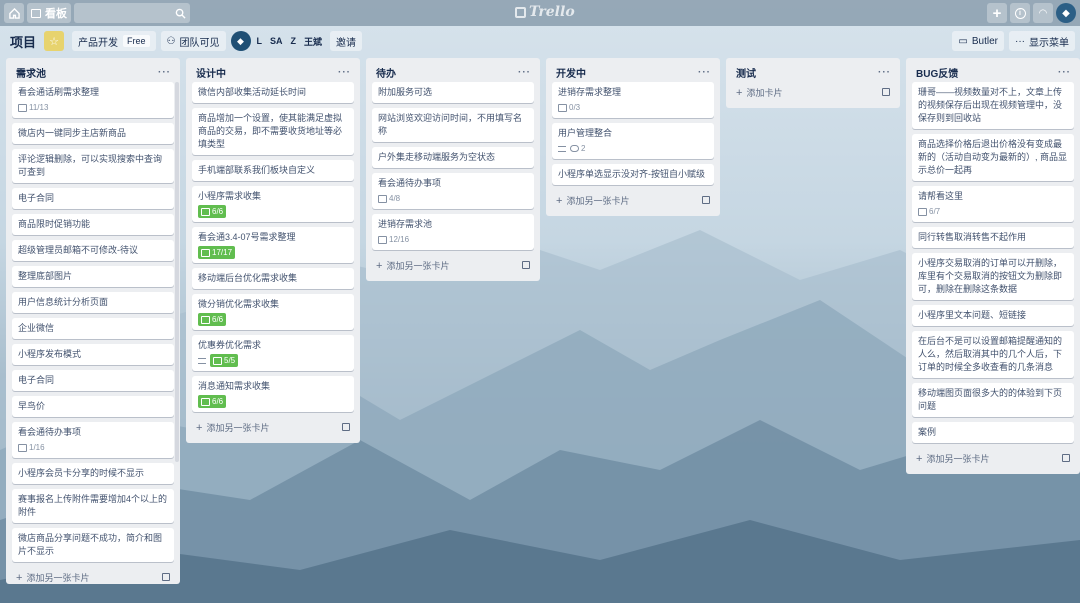  What do you see at coordinates (132, 13) in the screenshot?
I see `search-input` at bounding box center [132, 13].